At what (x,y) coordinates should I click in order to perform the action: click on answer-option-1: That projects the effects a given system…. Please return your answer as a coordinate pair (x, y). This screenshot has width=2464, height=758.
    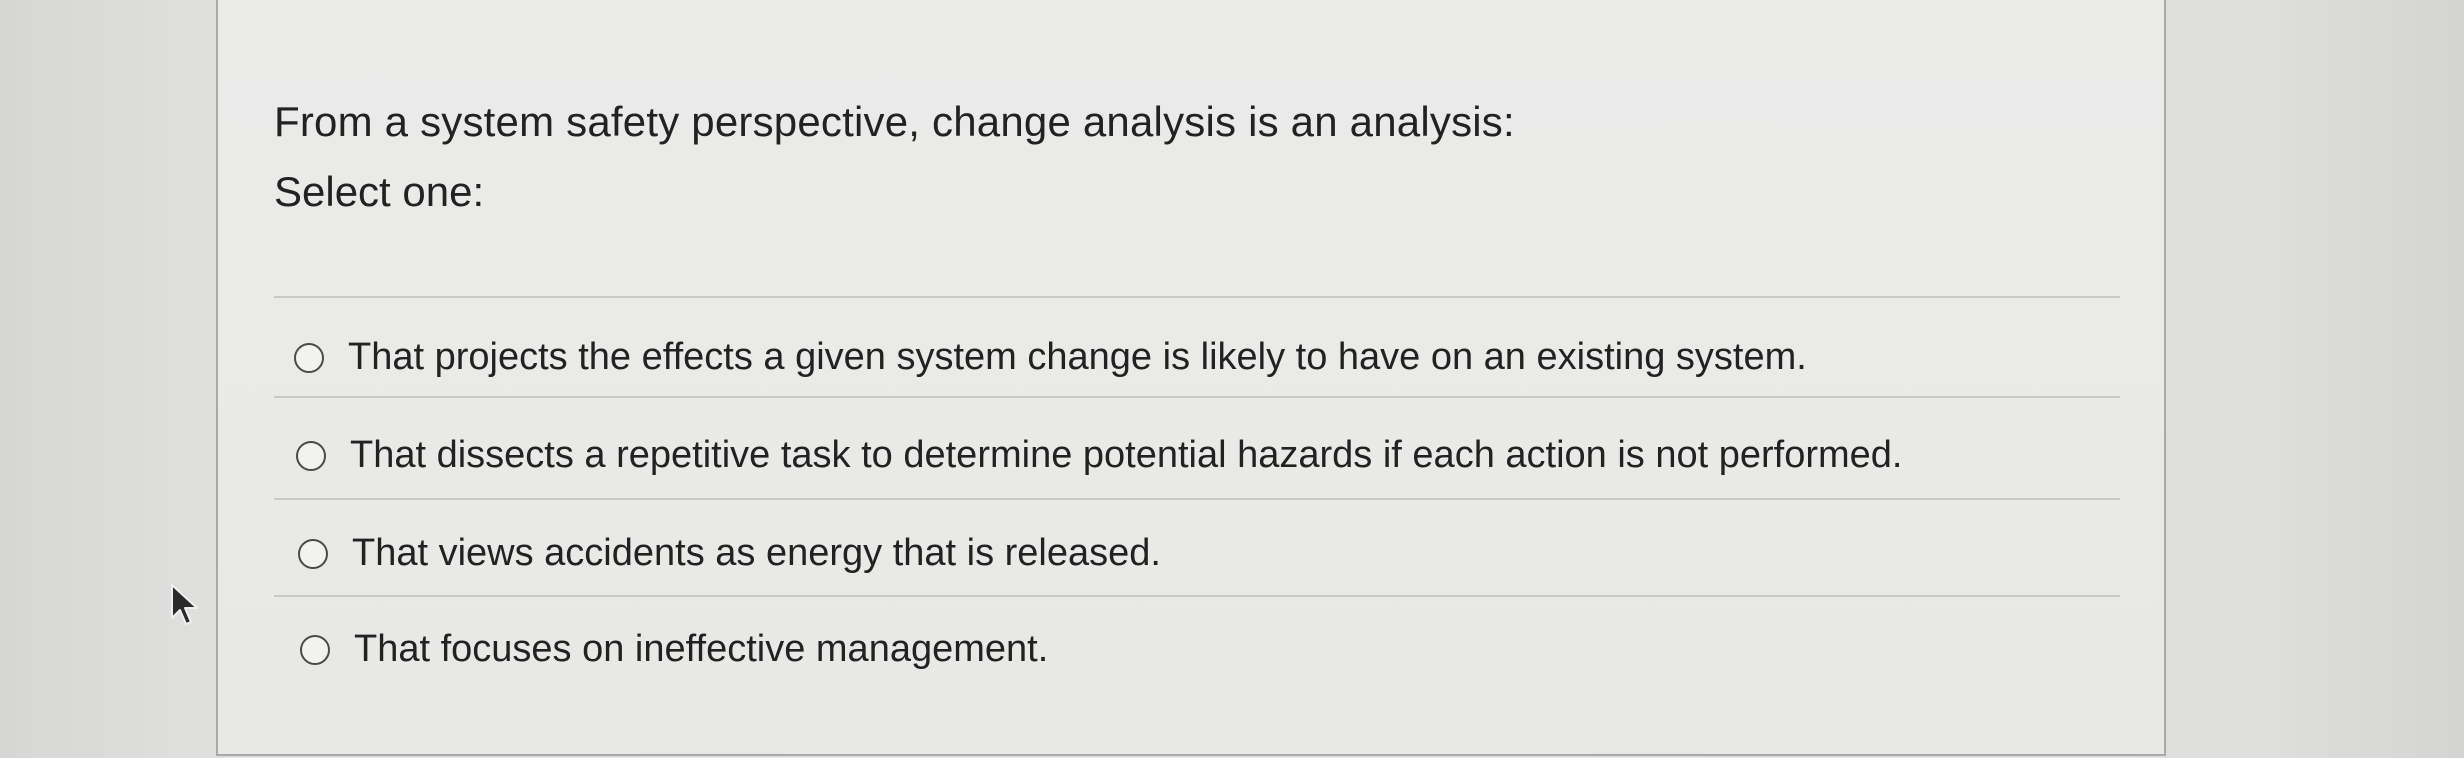
    Looking at the image, I should click on (1050, 357).